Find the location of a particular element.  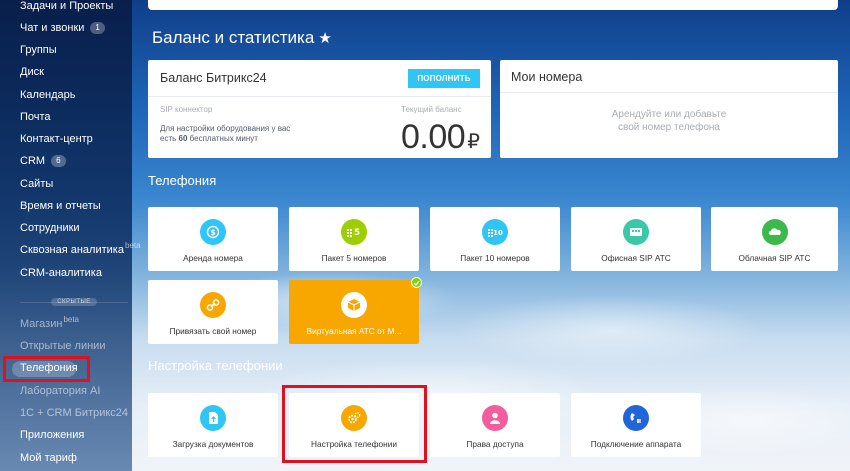

sip-connector-label: SIP коннектор is located at coordinates (186, 109).